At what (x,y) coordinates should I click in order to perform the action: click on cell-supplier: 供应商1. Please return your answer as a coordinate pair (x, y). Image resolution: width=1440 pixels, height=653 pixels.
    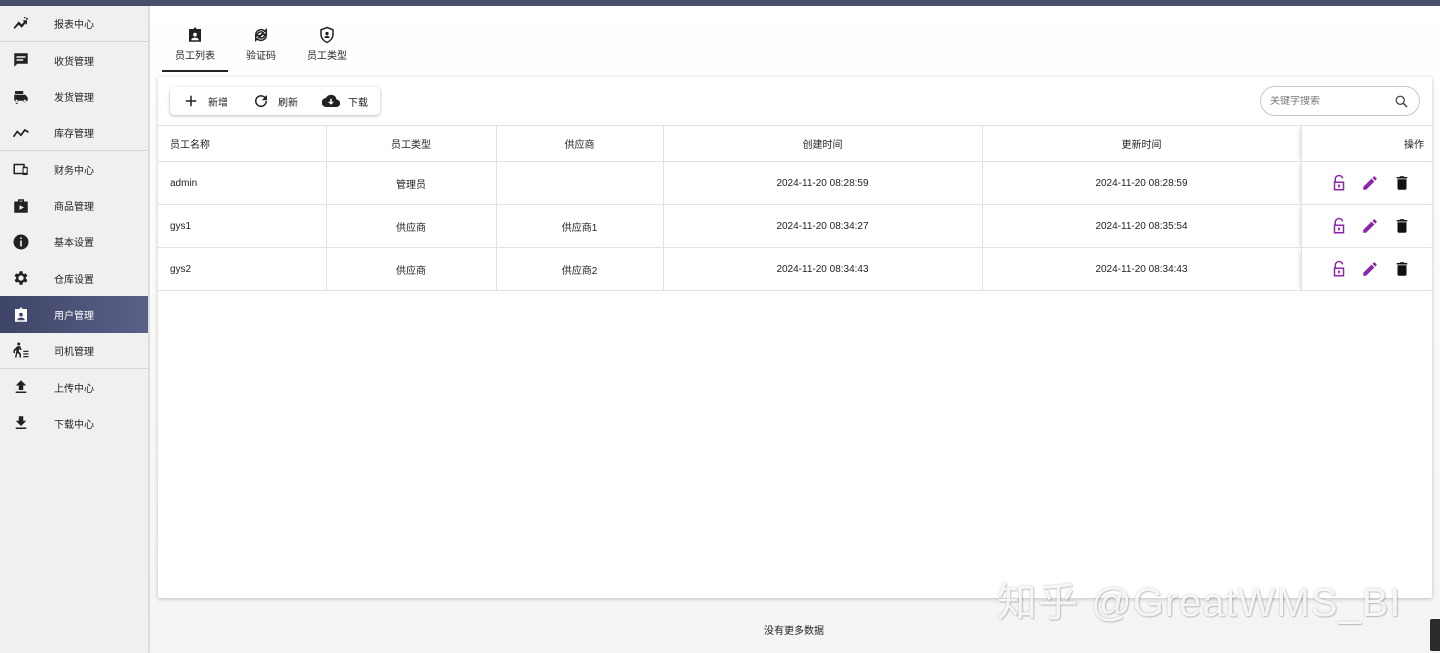
    Looking at the image, I should click on (580, 226).